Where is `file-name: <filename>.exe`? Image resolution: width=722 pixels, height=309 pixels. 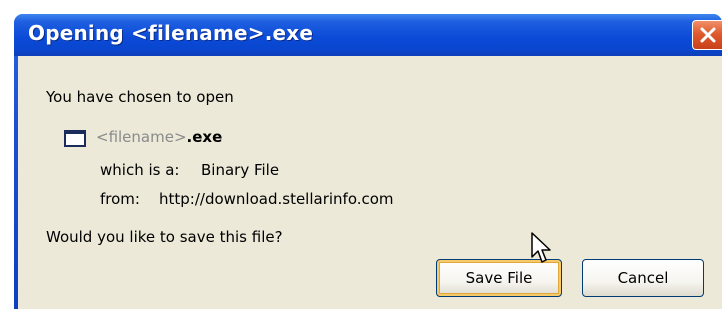
file-name: <filename>.exe is located at coordinates (159, 137).